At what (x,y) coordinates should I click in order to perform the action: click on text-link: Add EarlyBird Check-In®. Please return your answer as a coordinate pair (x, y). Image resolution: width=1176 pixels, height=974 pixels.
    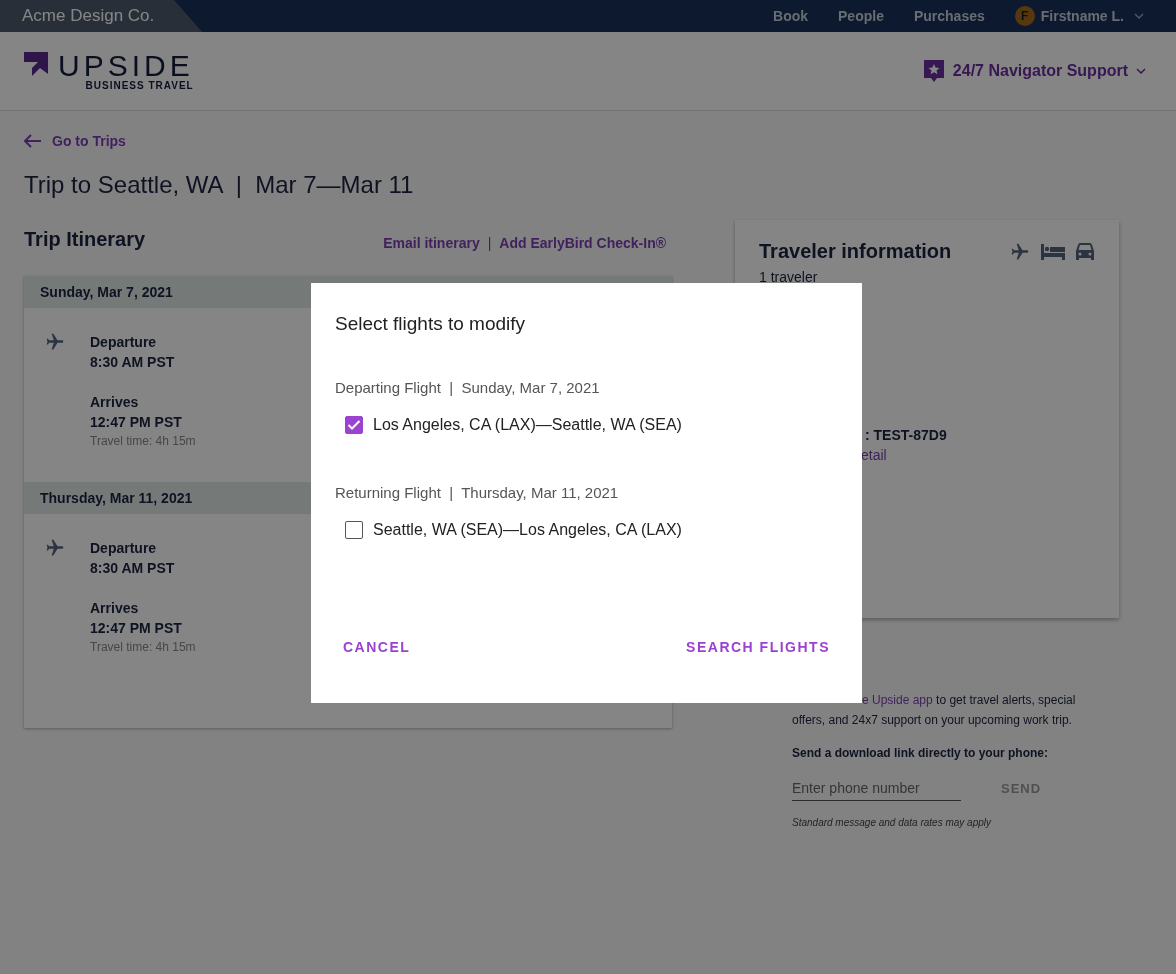
    Looking at the image, I should click on (582, 243).